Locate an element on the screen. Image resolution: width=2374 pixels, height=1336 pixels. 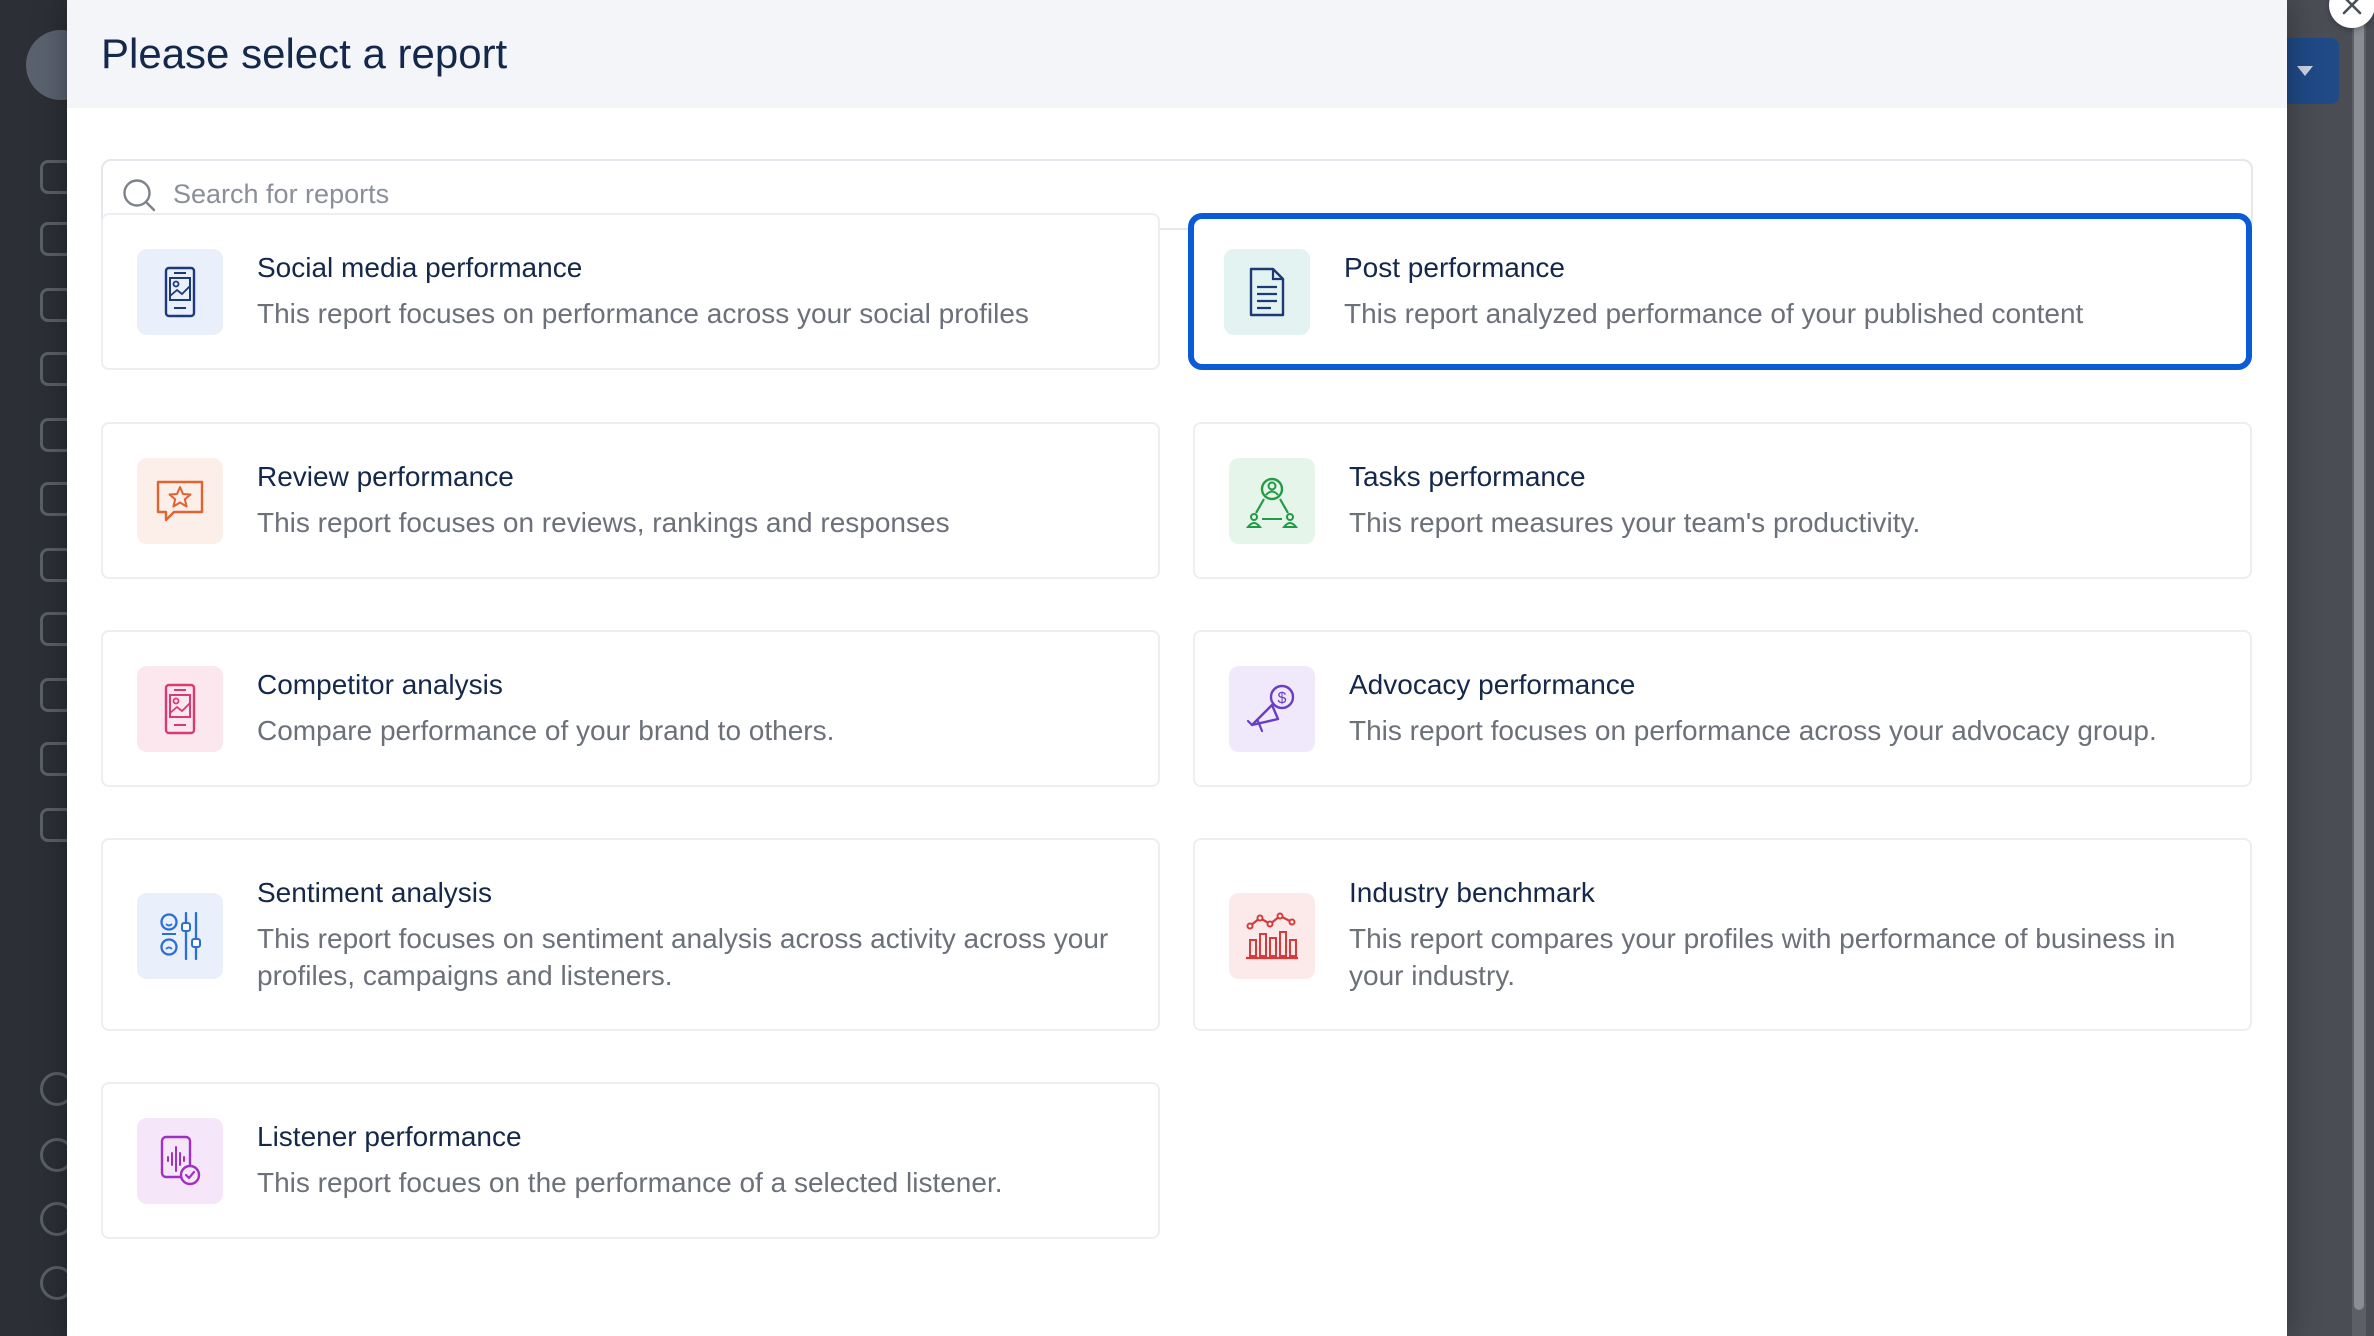
report-card-title: Industry benchmark is located at coordinates (1472, 892).